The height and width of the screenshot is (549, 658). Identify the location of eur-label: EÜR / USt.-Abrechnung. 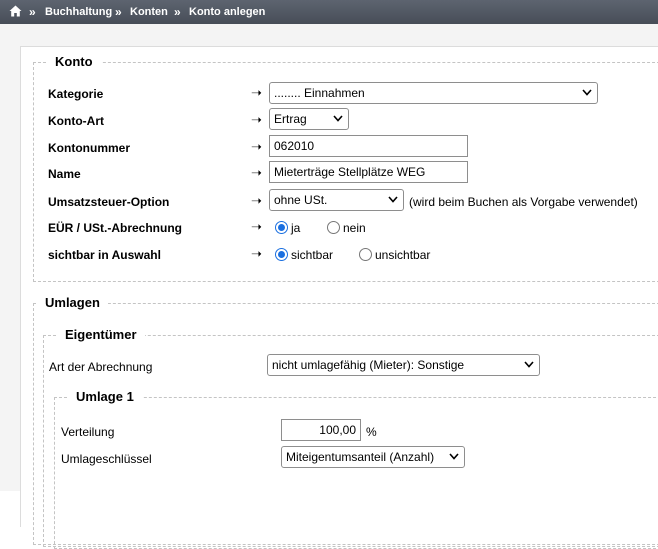
(115, 228).